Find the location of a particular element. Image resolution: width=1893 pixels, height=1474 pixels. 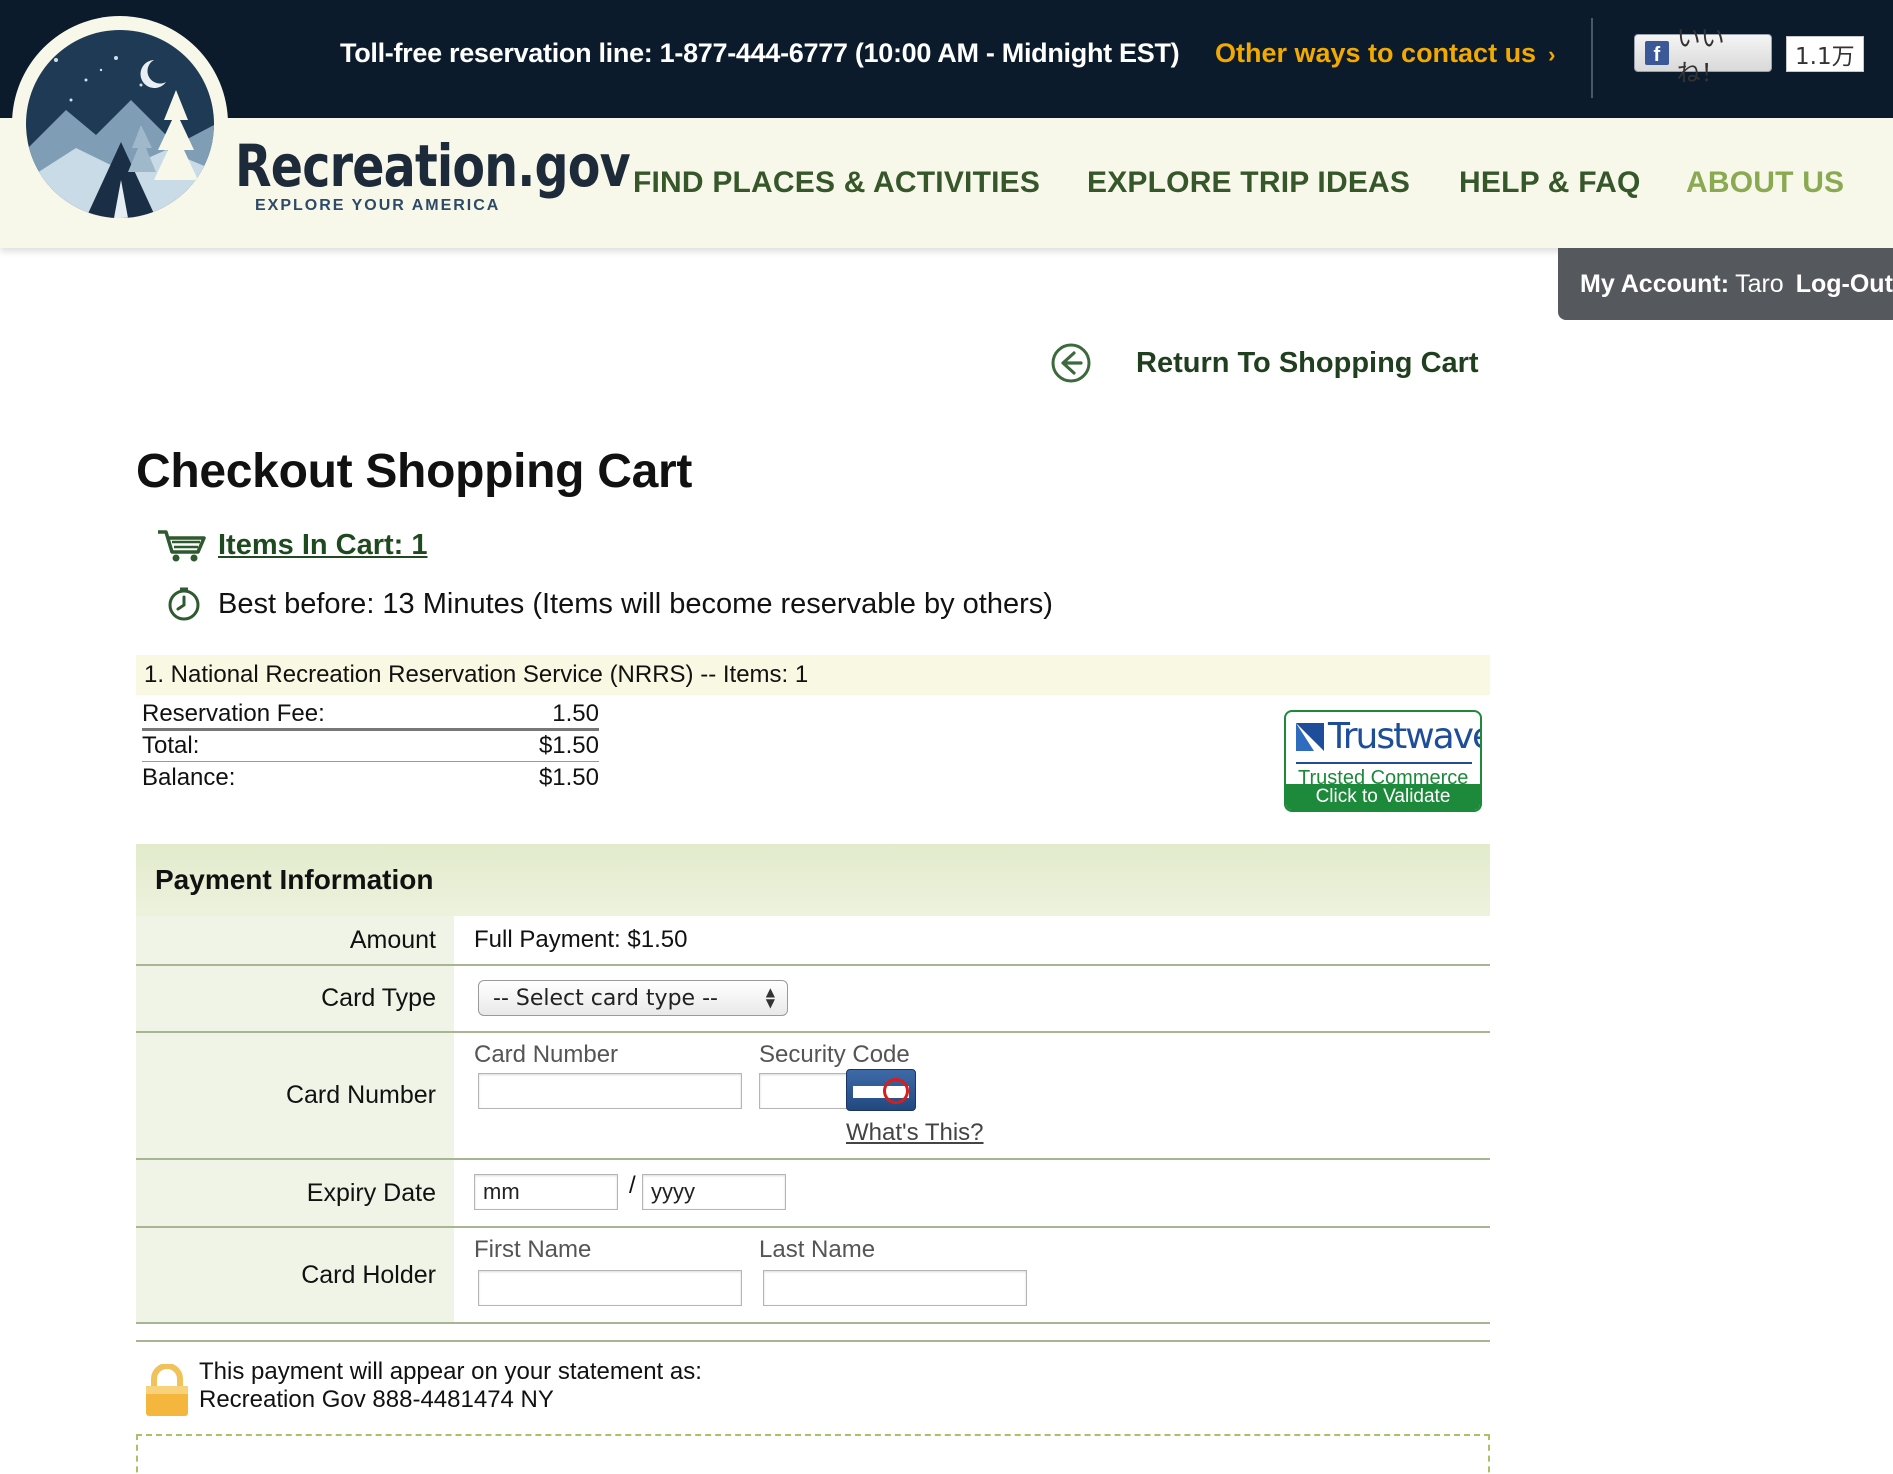

credit-card-cvv-icon is located at coordinates (881, 1090).